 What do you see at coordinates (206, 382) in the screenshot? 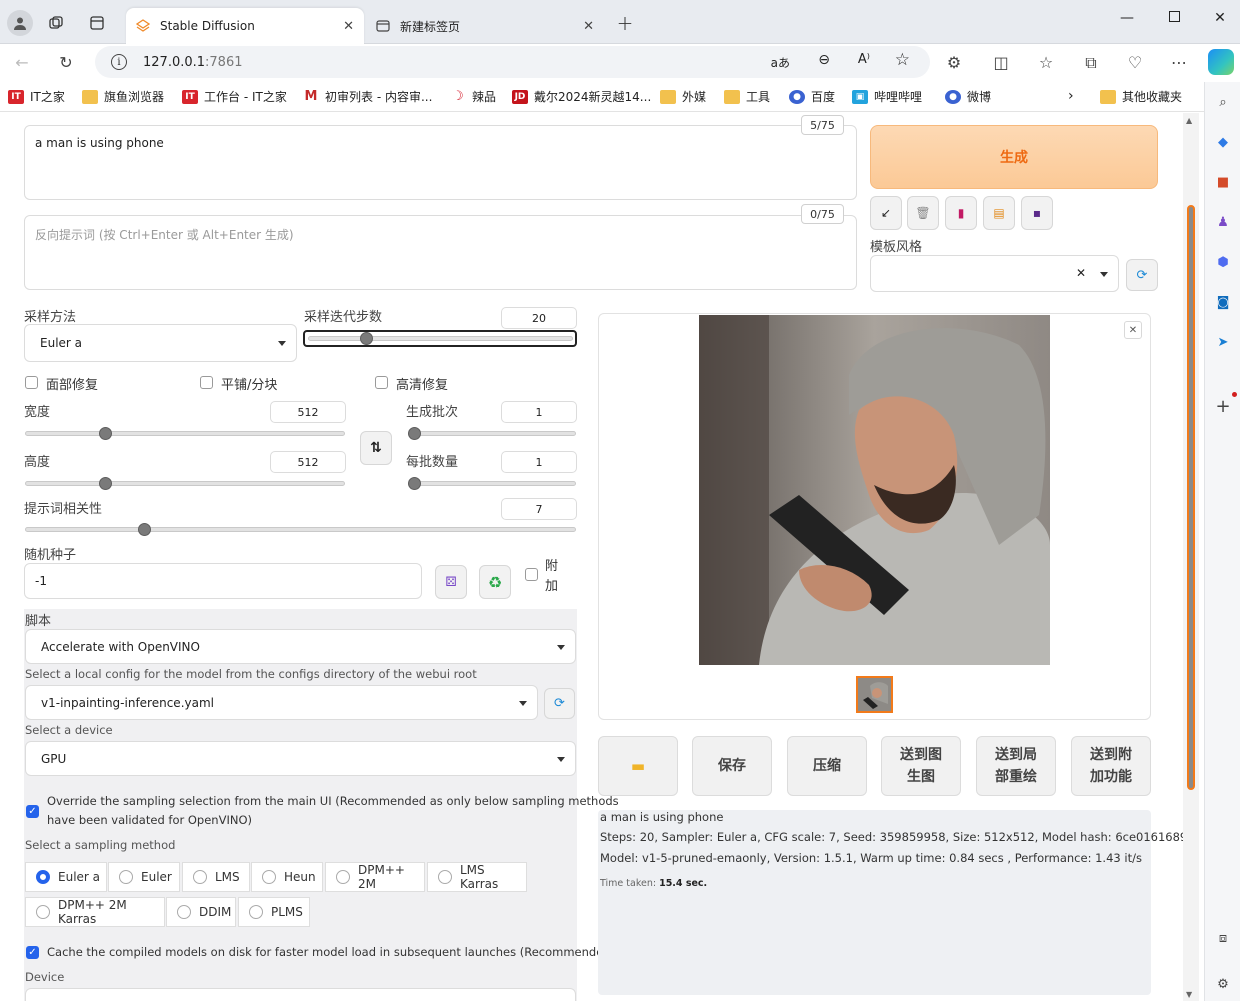
I see `tiling-checkbox` at bounding box center [206, 382].